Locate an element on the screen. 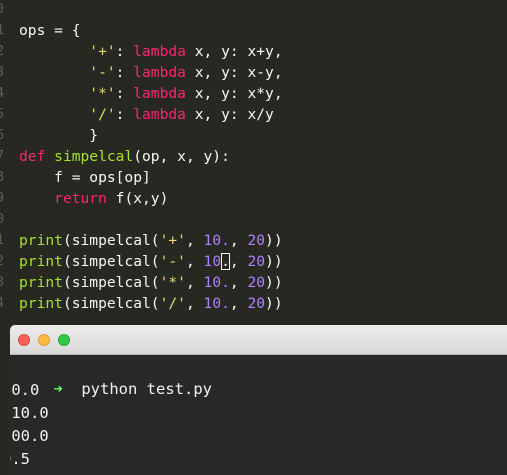  line-number: 5 is located at coordinates (2, 114).